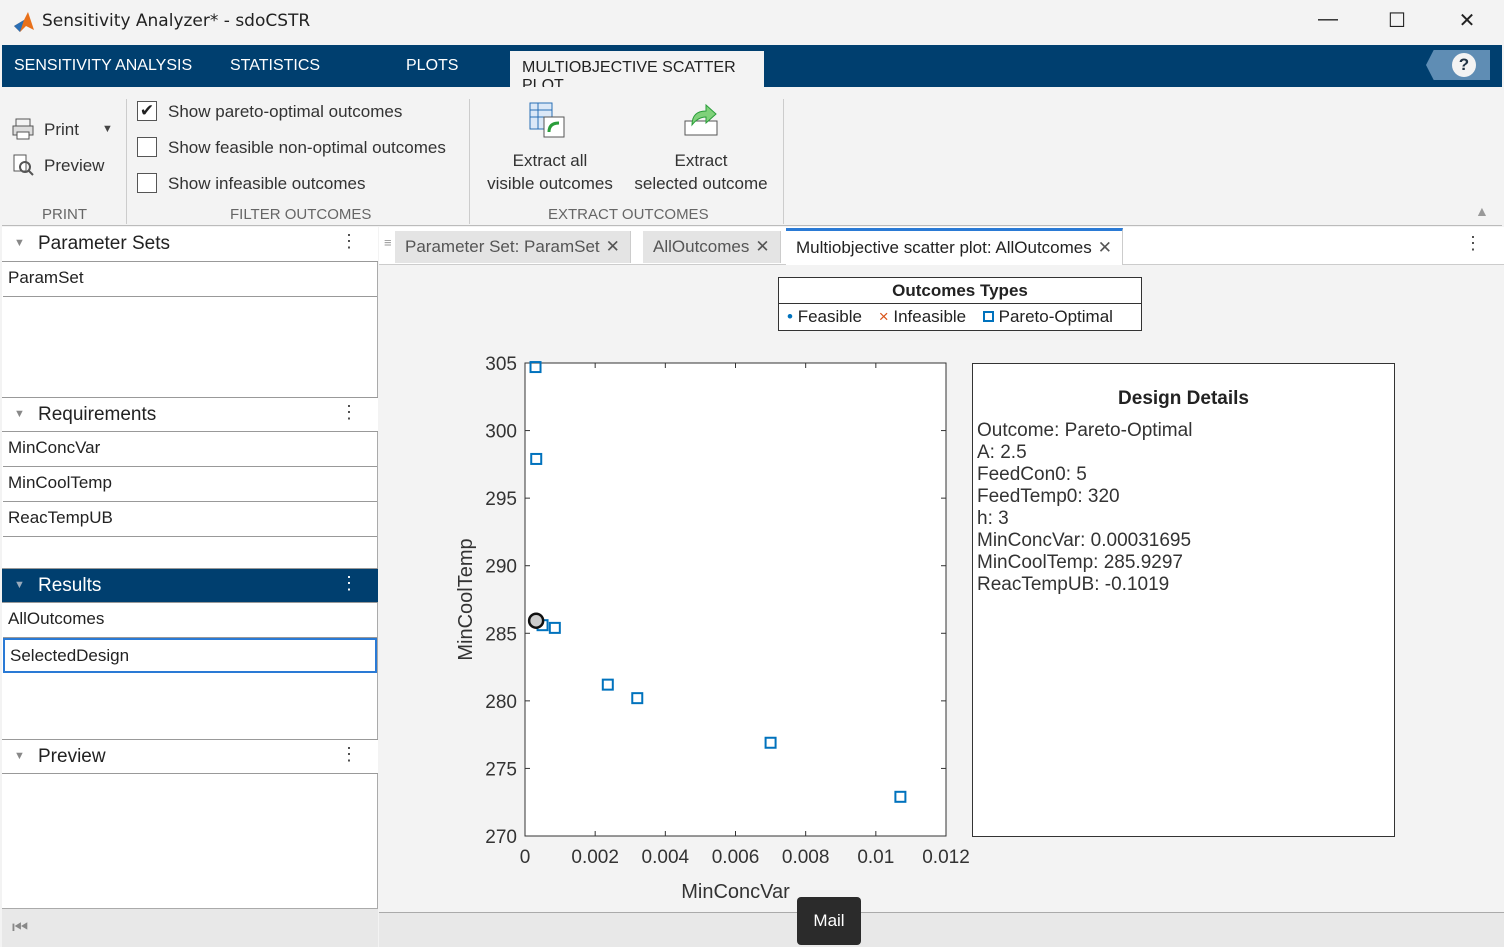 The height and width of the screenshot is (947, 1504). What do you see at coordinates (190, 756) in the screenshot?
I see `preview-header: ▼ Preview ⋮` at bounding box center [190, 756].